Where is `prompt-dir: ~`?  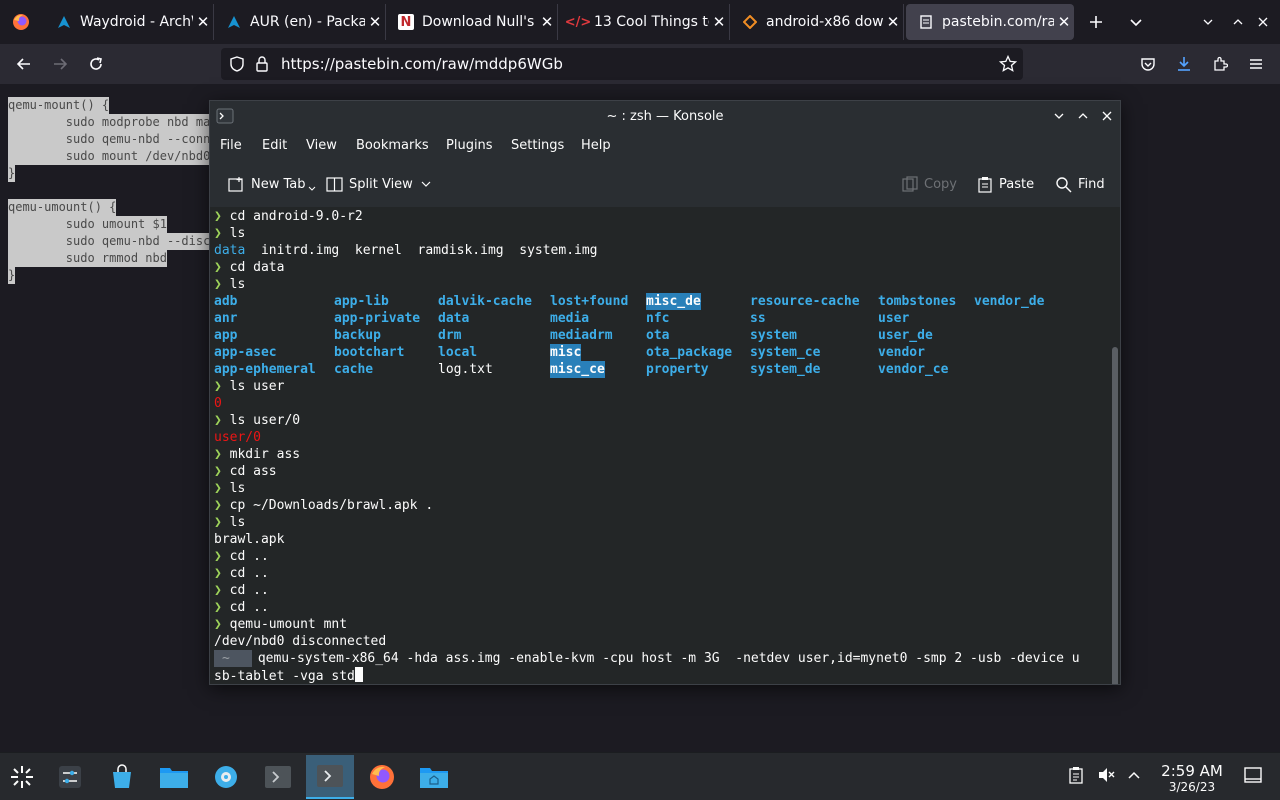
prompt-dir: ~ is located at coordinates (226, 658).